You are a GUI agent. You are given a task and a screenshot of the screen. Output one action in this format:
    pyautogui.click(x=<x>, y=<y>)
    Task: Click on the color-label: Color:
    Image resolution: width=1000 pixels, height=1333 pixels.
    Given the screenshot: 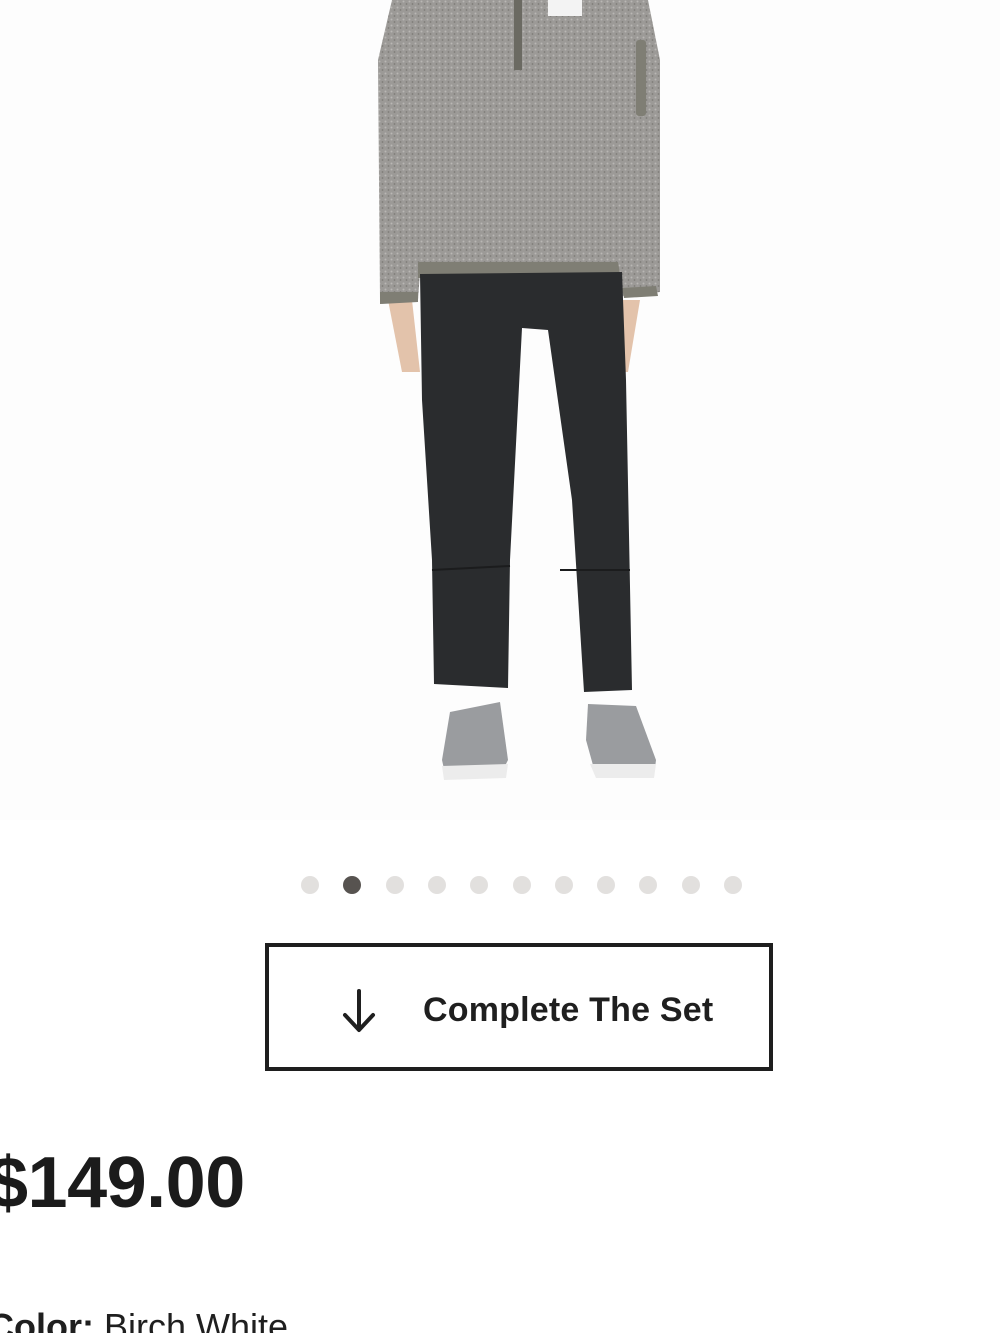 What is the action you would take?
    pyautogui.click(x=47, y=1319)
    